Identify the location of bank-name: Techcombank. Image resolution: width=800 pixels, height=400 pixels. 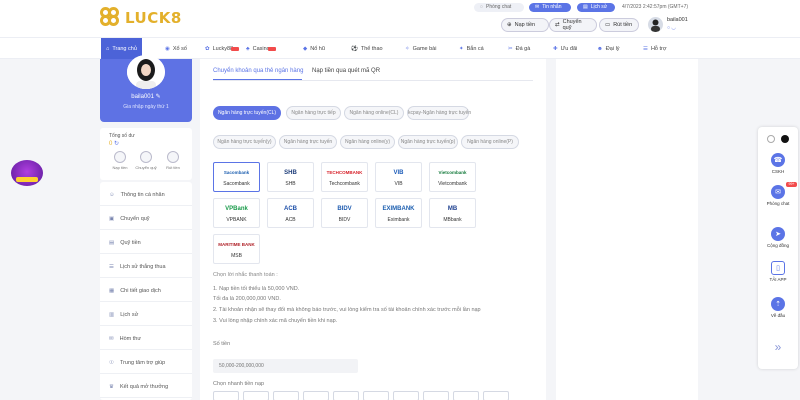
(344, 184).